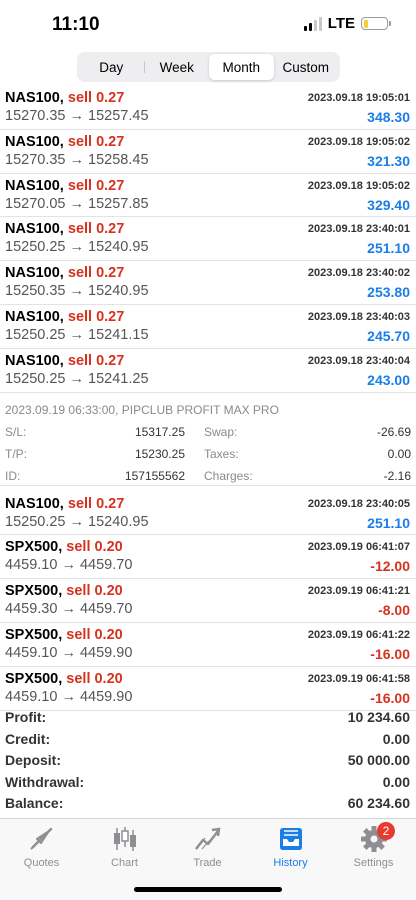  What do you see at coordinates (77, 291) in the screenshot?
I see `trade-prices: 15250.35 → 15240.95` at bounding box center [77, 291].